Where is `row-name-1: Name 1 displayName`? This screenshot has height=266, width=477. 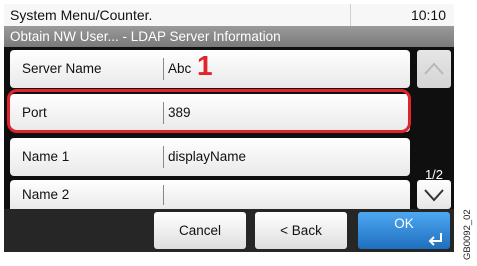 row-name-1: Name 1 displayName is located at coordinates (210, 157).